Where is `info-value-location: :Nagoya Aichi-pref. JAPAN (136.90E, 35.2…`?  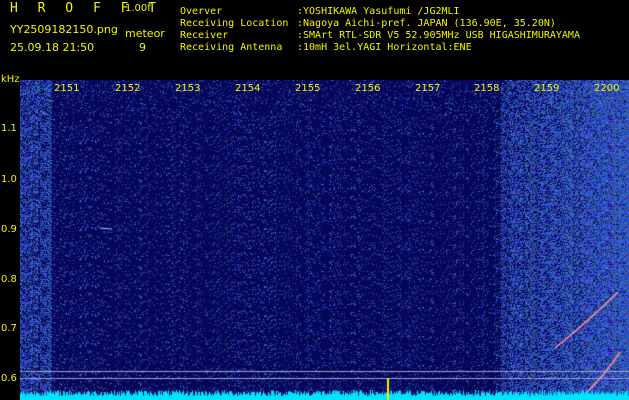
info-value-location: :Nagoya Aichi-pref. JAPAN (136.90E, 35.2… is located at coordinates (426, 23).